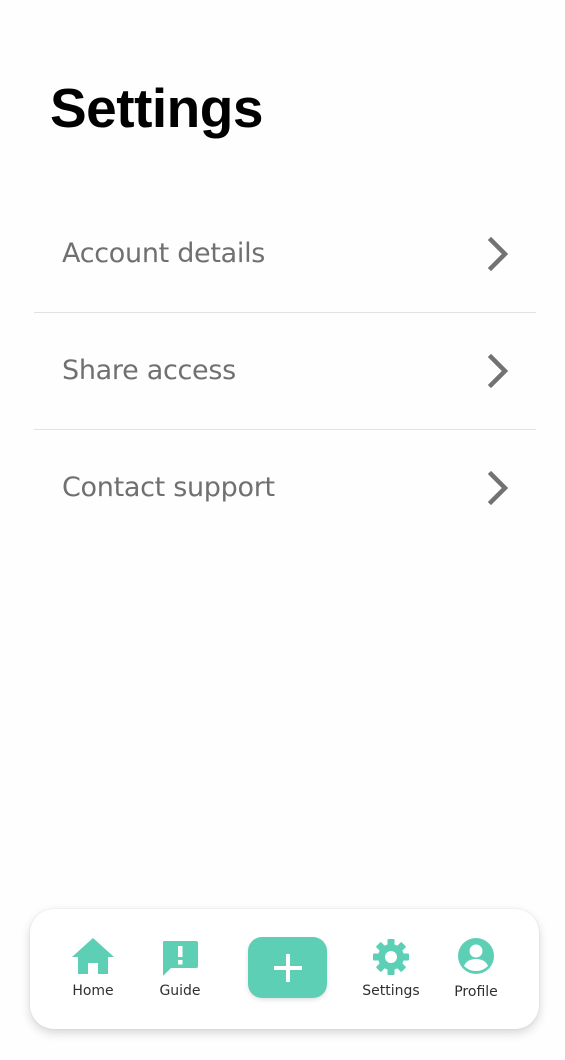  Describe the element at coordinates (285, 488) in the screenshot. I see `settings-item-contact-support: Contact support` at that location.